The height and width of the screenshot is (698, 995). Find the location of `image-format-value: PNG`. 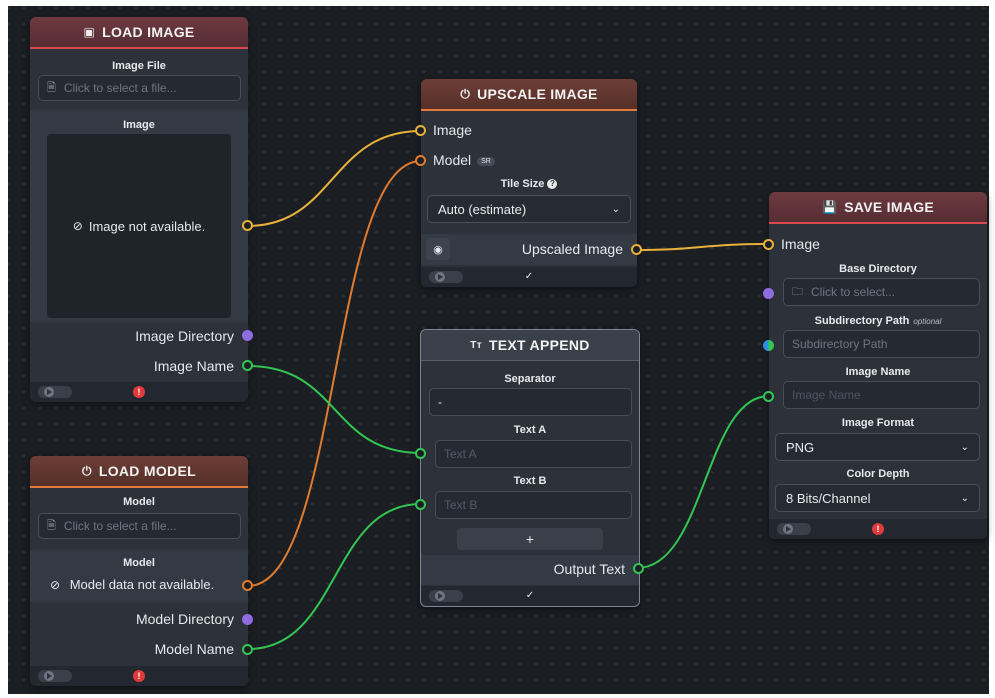

image-format-value: PNG is located at coordinates (800, 447).